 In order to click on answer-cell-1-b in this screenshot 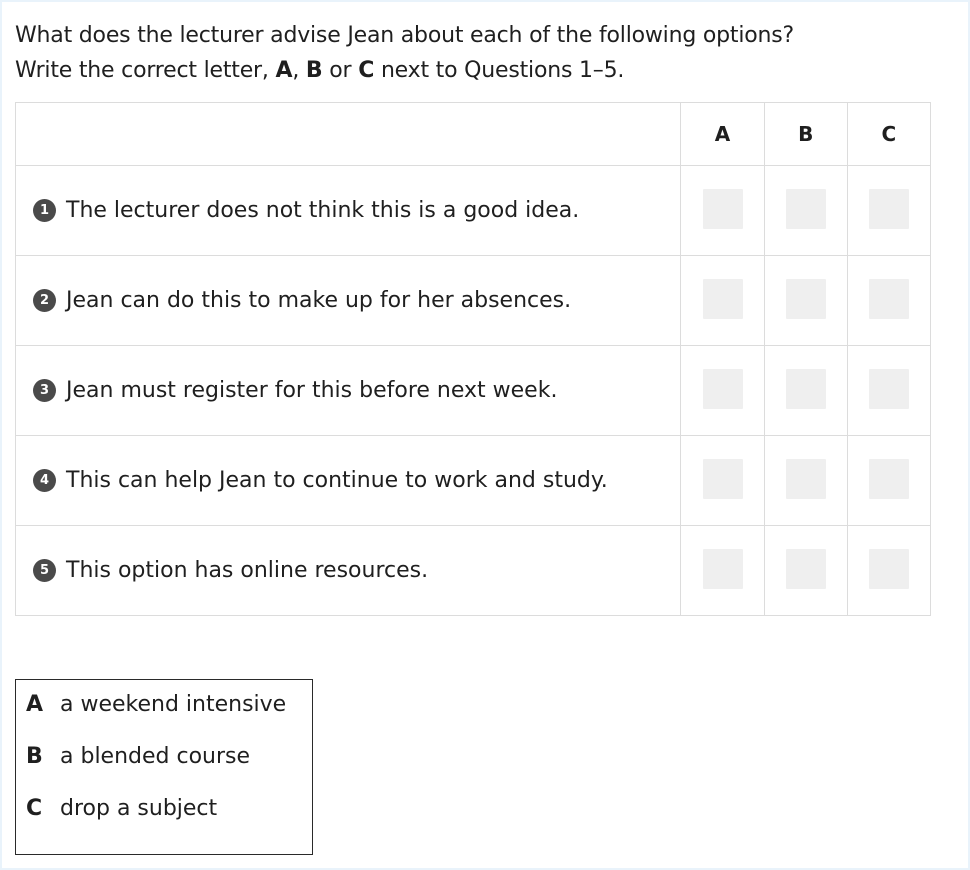, I will do `click(805, 210)`.